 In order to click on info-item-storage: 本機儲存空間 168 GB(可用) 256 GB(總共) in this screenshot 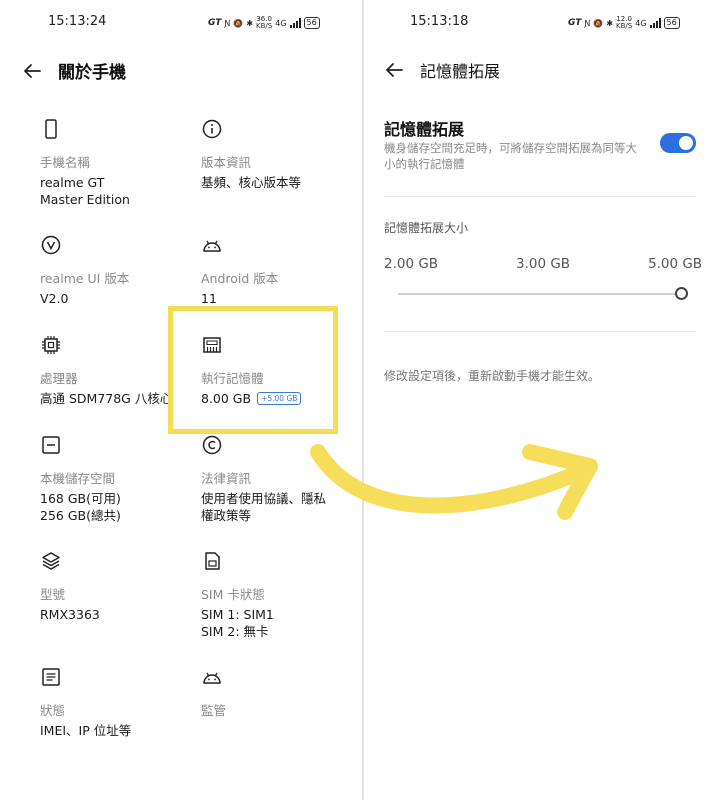, I will do `click(115, 479)`.